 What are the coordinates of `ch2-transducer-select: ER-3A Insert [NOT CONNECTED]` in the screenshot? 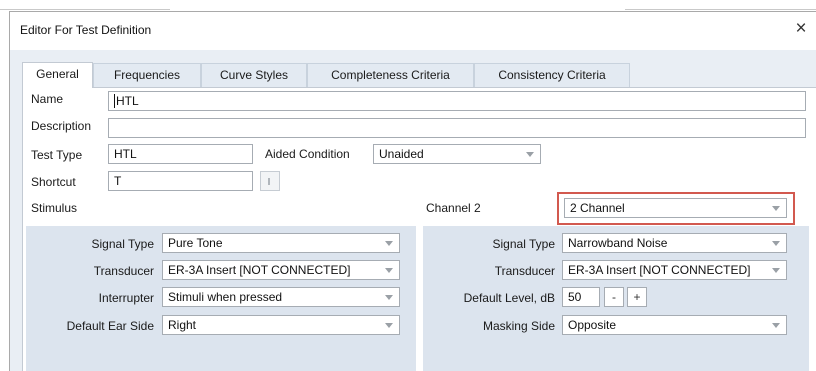 It's located at (674, 270).